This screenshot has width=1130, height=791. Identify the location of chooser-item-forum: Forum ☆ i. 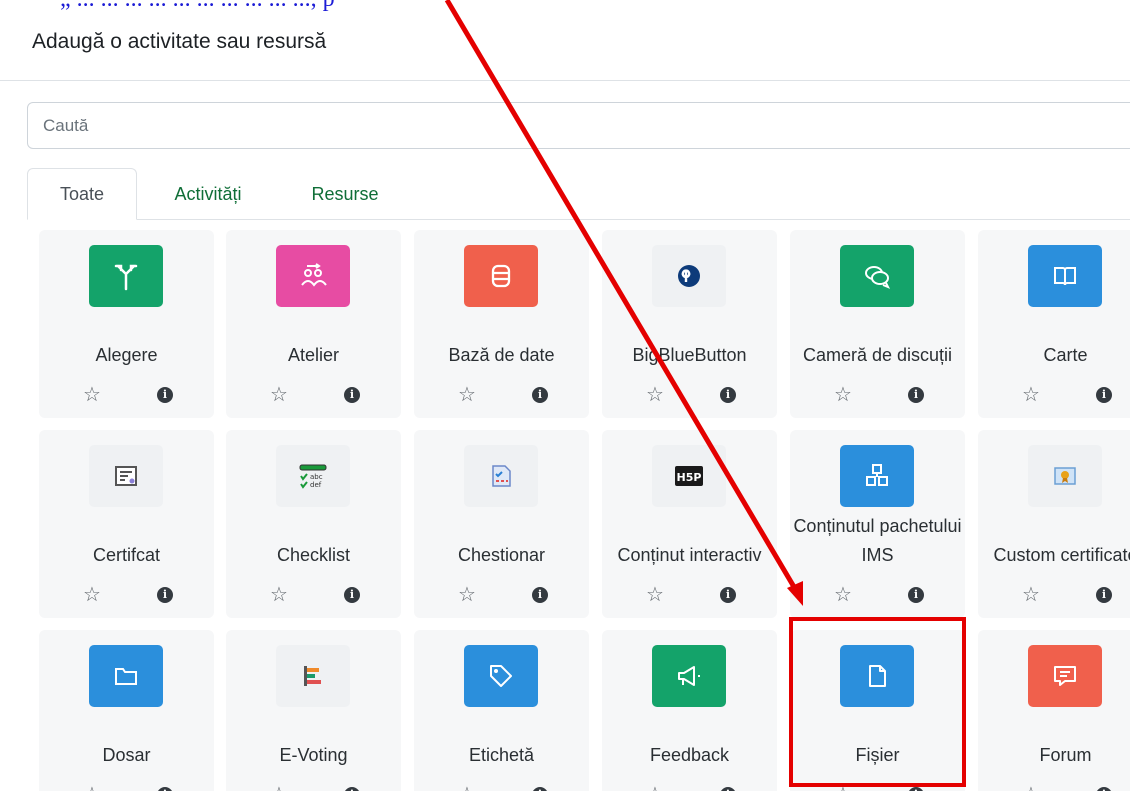
(1054, 710).